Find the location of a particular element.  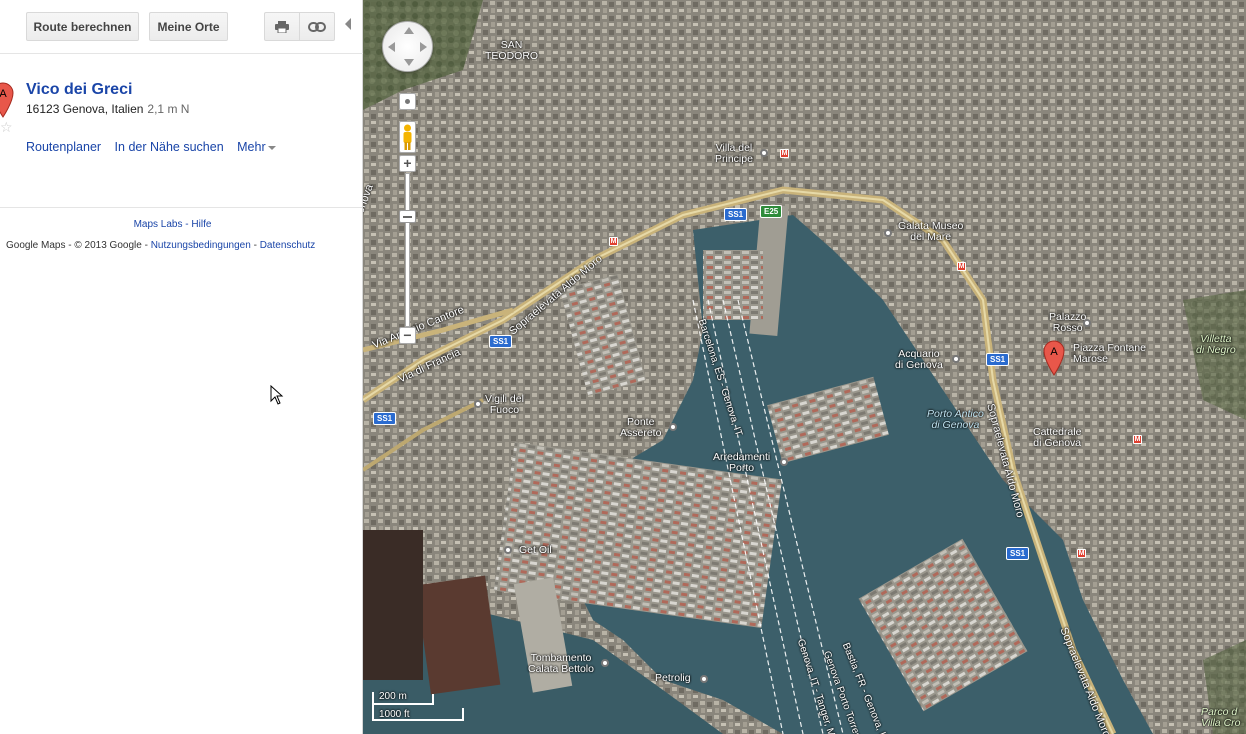

label-acquario: Acquario di Genova is located at coordinates (919, 359).